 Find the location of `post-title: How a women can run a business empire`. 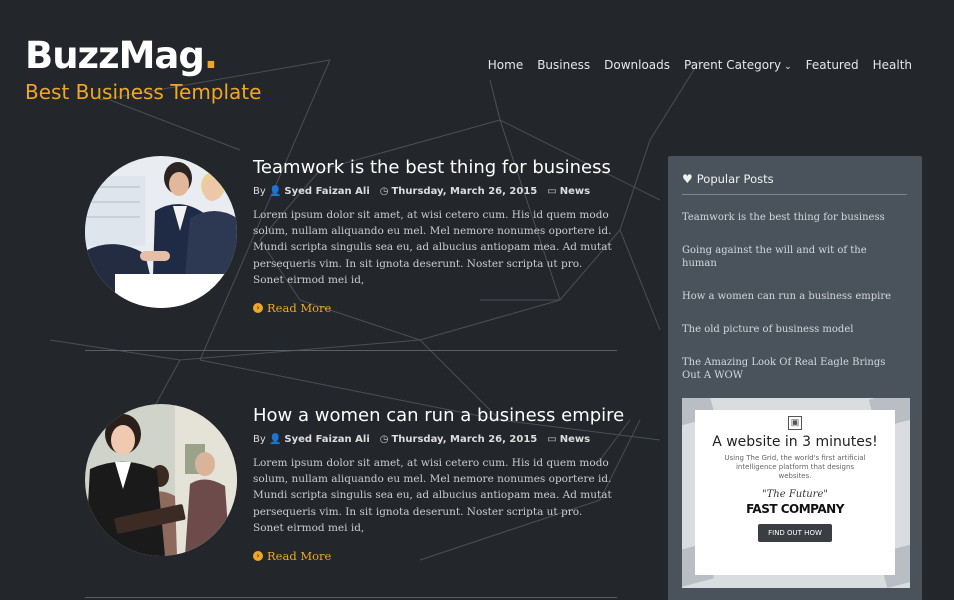

post-title: How a women can run a business empire is located at coordinates (438, 416).